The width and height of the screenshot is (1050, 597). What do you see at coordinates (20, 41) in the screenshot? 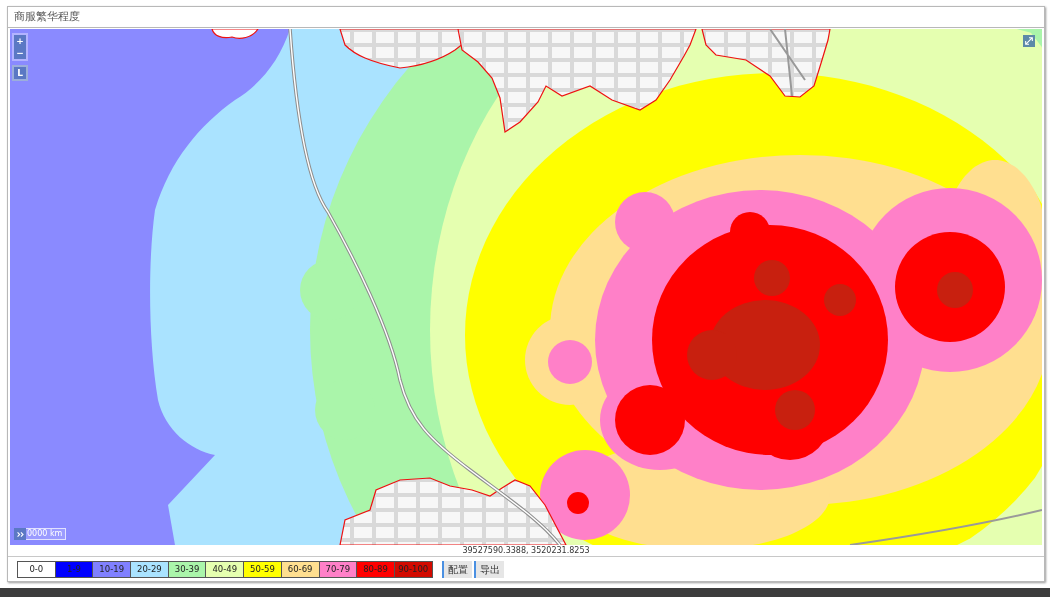
I see `zoom-in-button: +` at bounding box center [20, 41].